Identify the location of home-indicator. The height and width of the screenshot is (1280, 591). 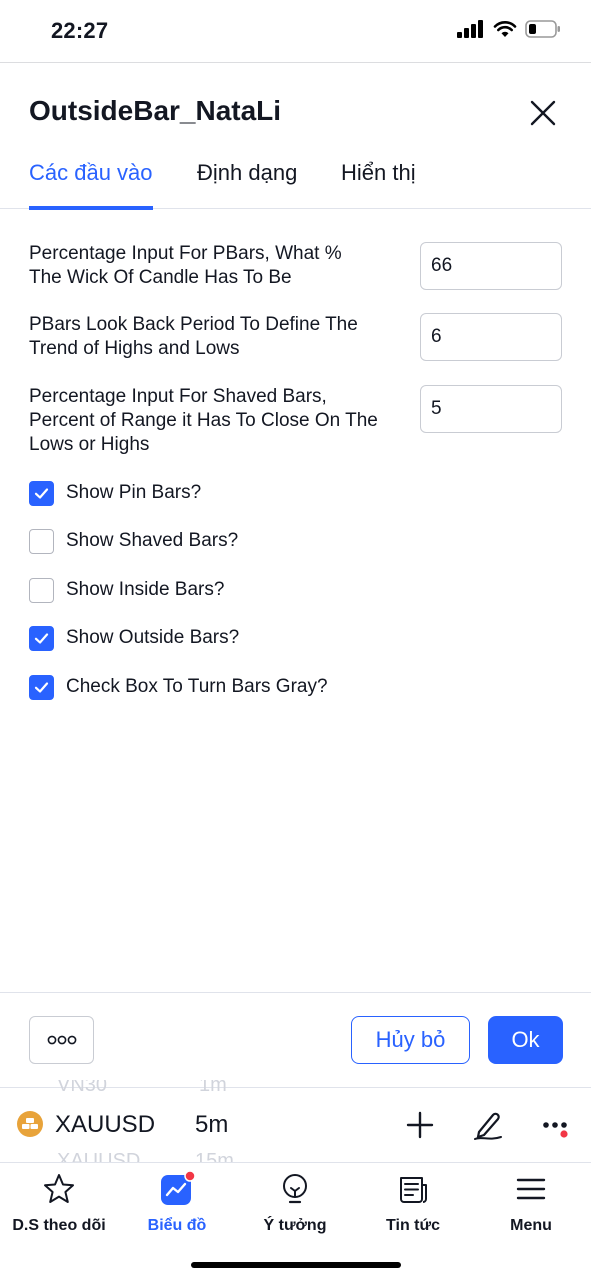
(296, 1265).